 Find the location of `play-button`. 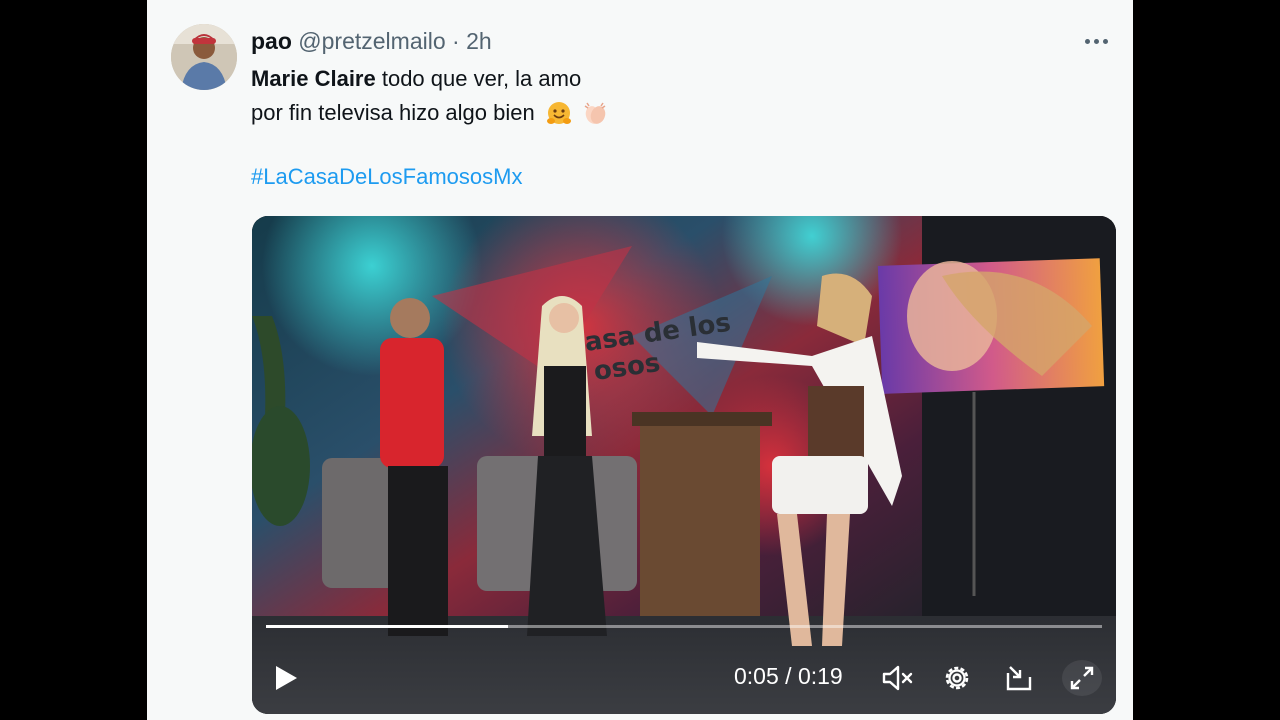

play-button is located at coordinates (286, 678).